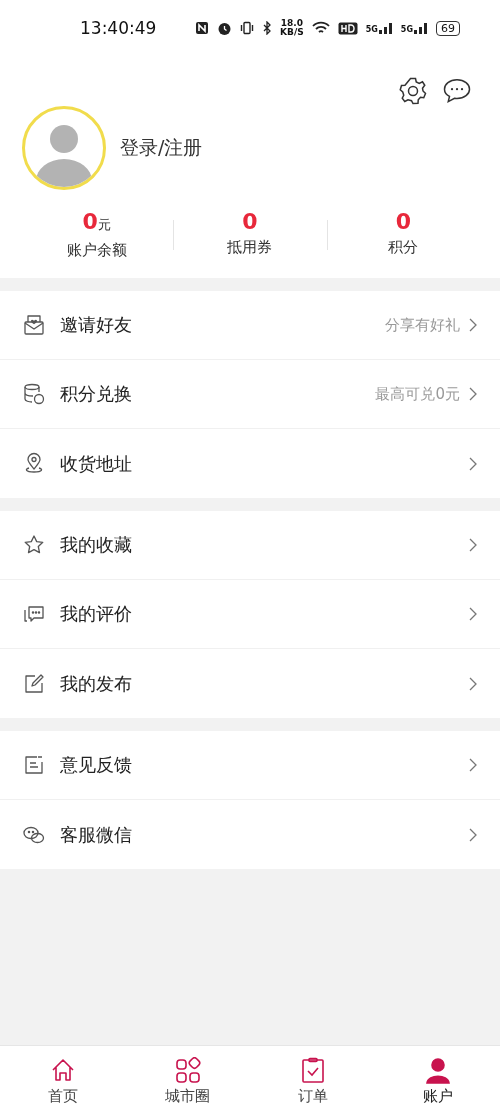 The width and height of the screenshot is (500, 1116). Describe the element at coordinates (202, 28) in the screenshot. I see `nfc-icon` at that location.